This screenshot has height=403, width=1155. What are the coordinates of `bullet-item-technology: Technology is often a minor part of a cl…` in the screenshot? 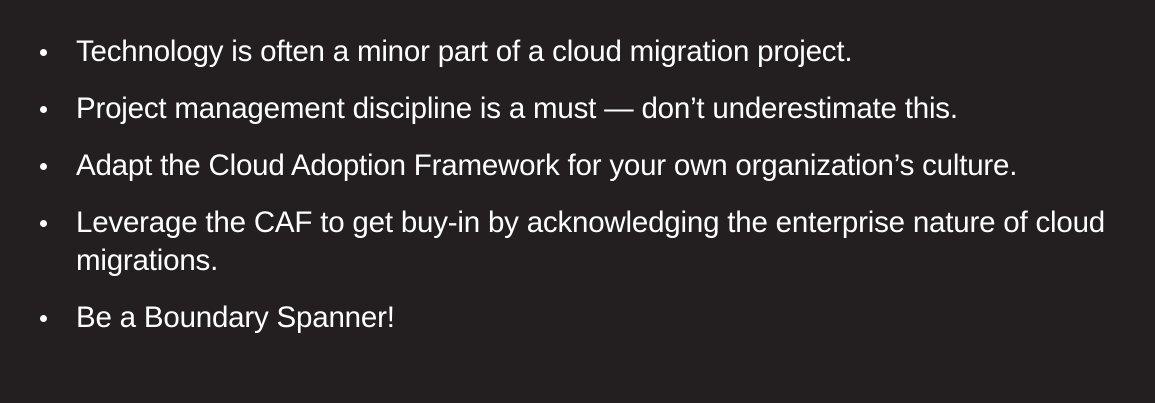 It's located at (577, 52).